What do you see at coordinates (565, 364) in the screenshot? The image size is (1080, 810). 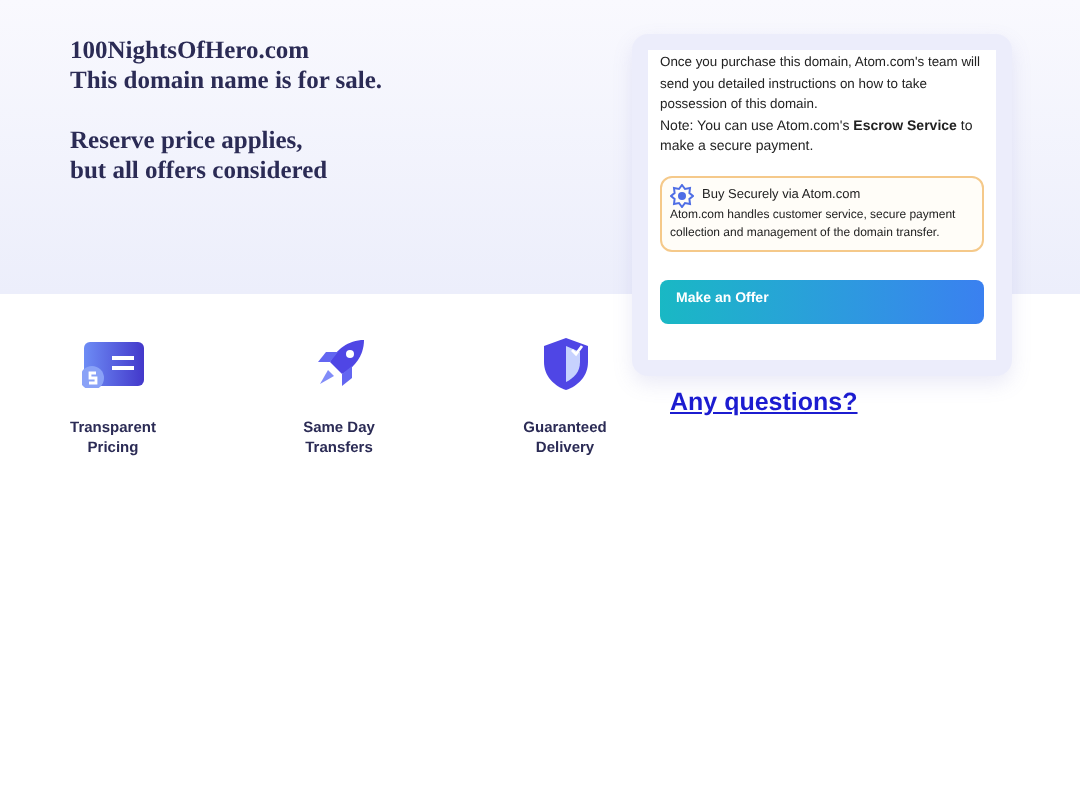 I see `shield-icon` at bounding box center [565, 364].